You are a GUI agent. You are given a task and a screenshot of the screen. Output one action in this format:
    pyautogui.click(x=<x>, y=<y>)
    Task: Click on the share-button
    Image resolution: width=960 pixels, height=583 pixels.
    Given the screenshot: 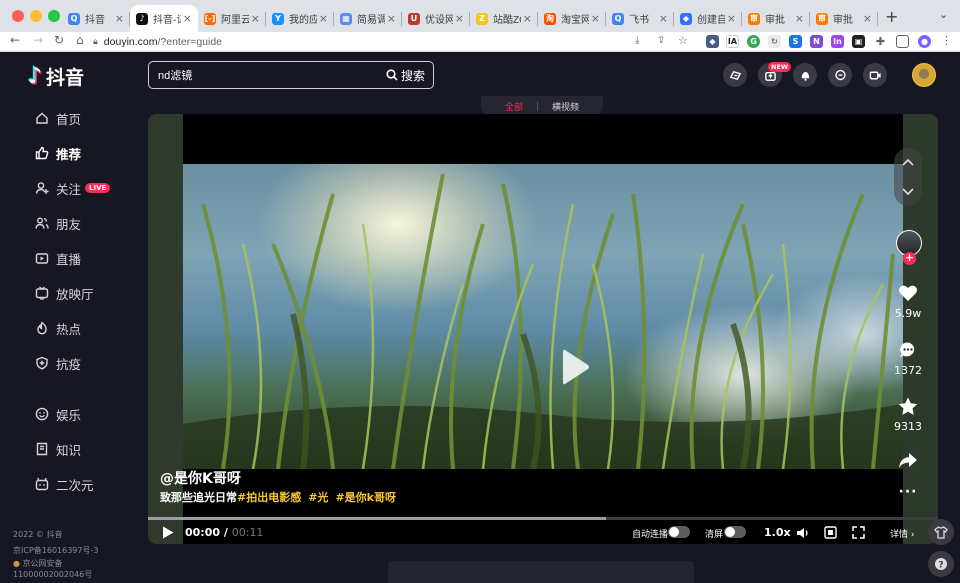 What is the action you would take?
    pyautogui.click(x=908, y=462)
    